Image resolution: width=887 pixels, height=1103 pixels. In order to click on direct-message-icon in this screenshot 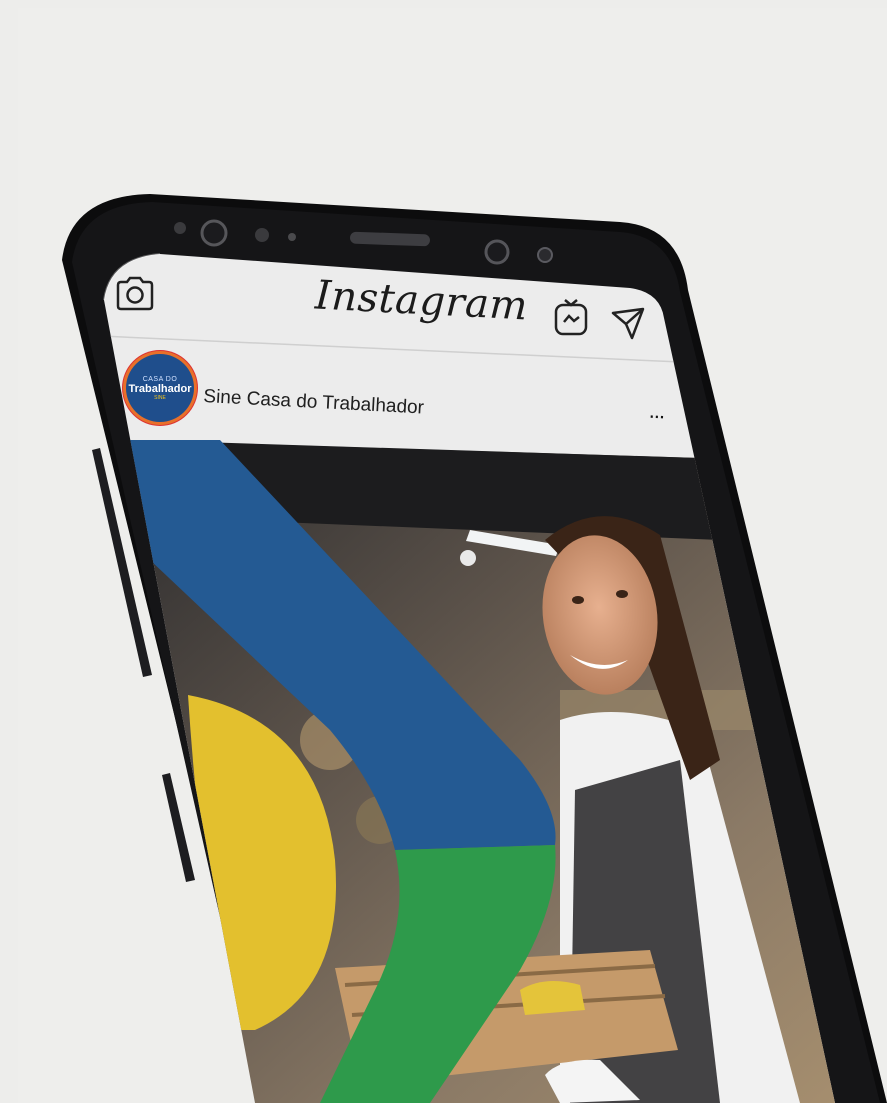, I will do `click(628, 323)`.